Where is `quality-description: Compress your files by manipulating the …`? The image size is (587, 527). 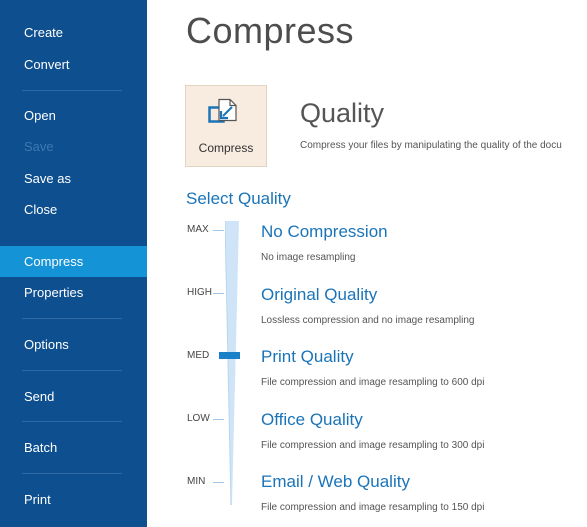
quality-description: Compress your files by manipulating the … is located at coordinates (431, 145).